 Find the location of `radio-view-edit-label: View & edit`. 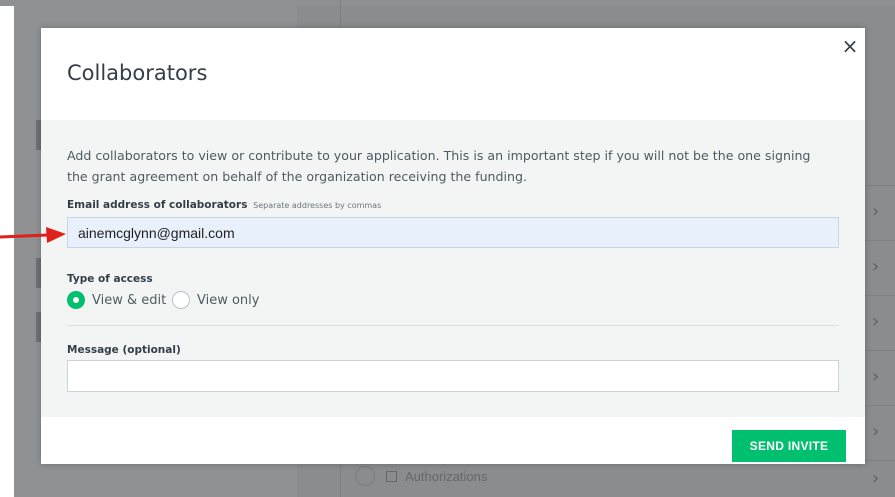

radio-view-edit-label: View & edit is located at coordinates (129, 300).